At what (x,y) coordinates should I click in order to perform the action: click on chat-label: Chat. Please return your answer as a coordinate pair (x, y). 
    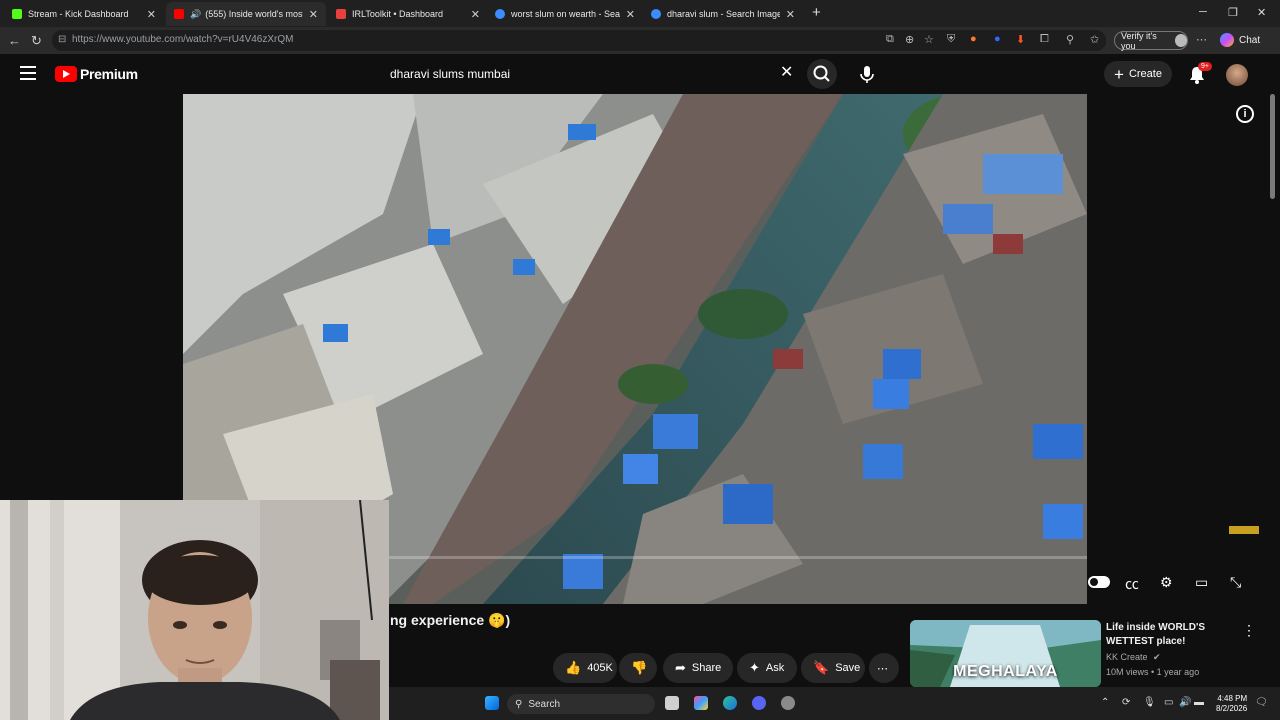
    Looking at the image, I should click on (1250, 40).